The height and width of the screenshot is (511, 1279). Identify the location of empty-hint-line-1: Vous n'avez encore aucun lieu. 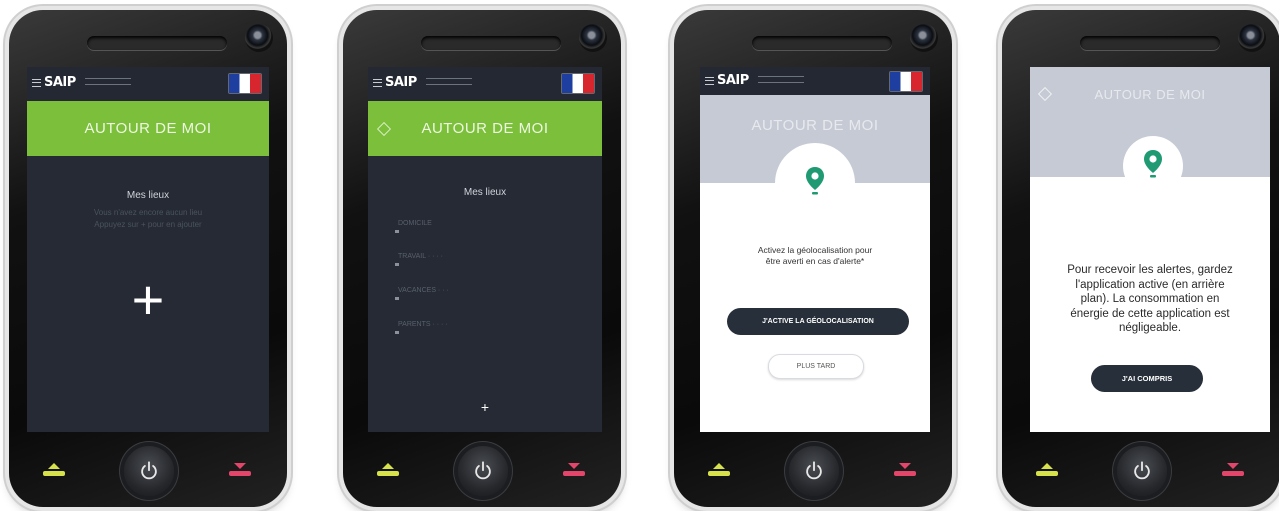
(148, 212).